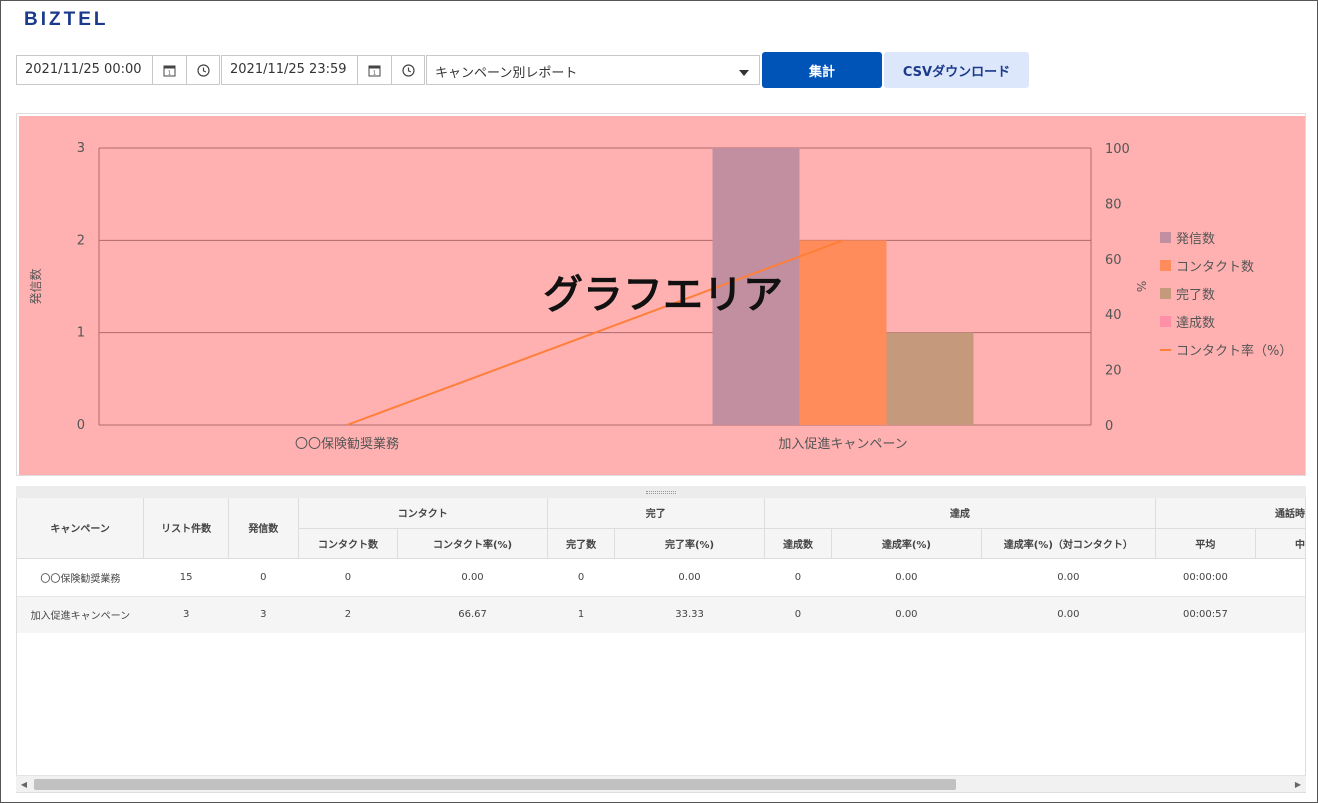  Describe the element at coordinates (1205, 614) in the screenshot. I see `cell-average: 00:00:57` at that location.